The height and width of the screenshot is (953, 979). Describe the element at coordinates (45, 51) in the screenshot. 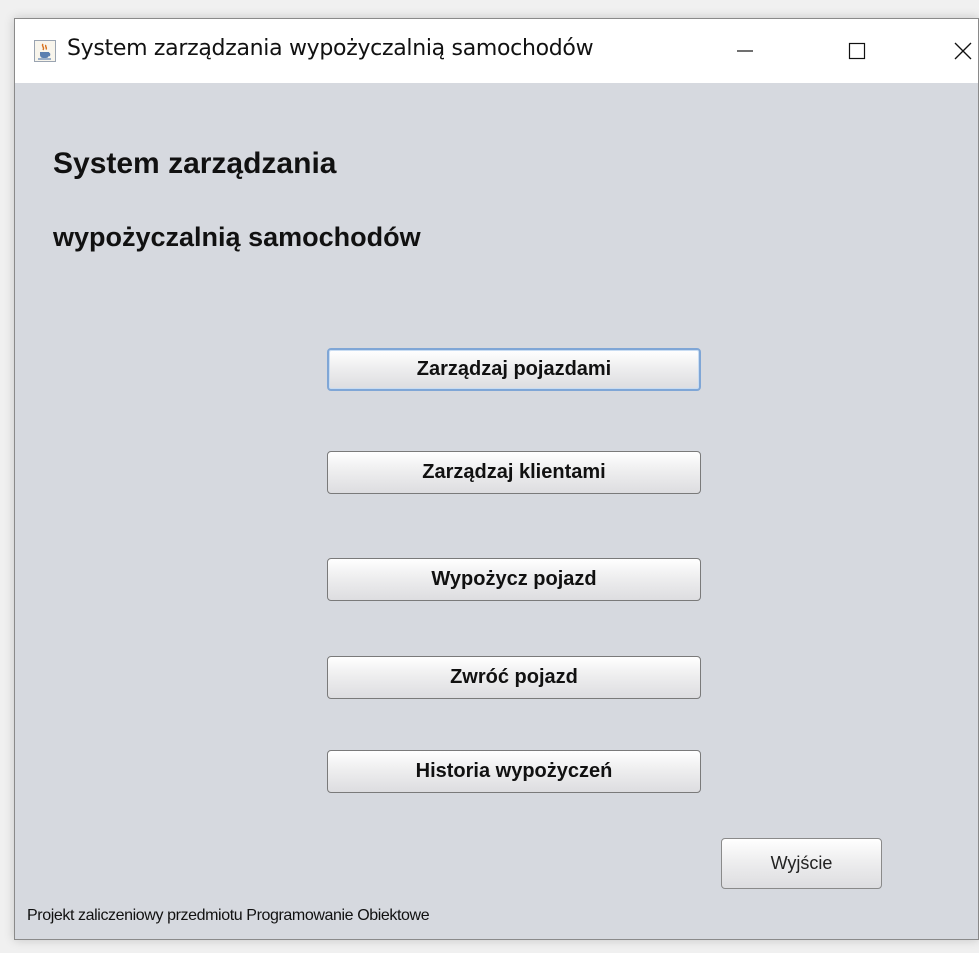

I see `java-cup-icon` at that location.